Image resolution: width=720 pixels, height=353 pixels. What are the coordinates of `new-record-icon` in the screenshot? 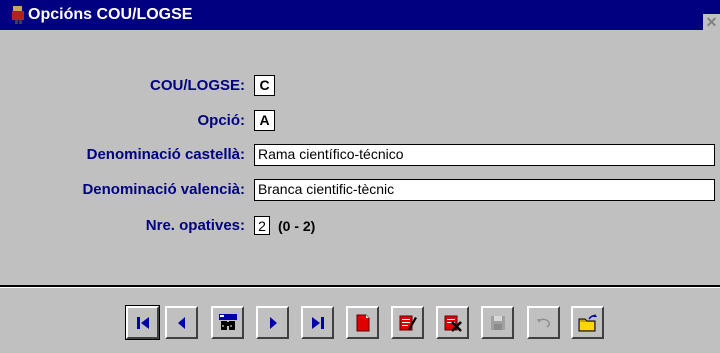 It's located at (362, 322).